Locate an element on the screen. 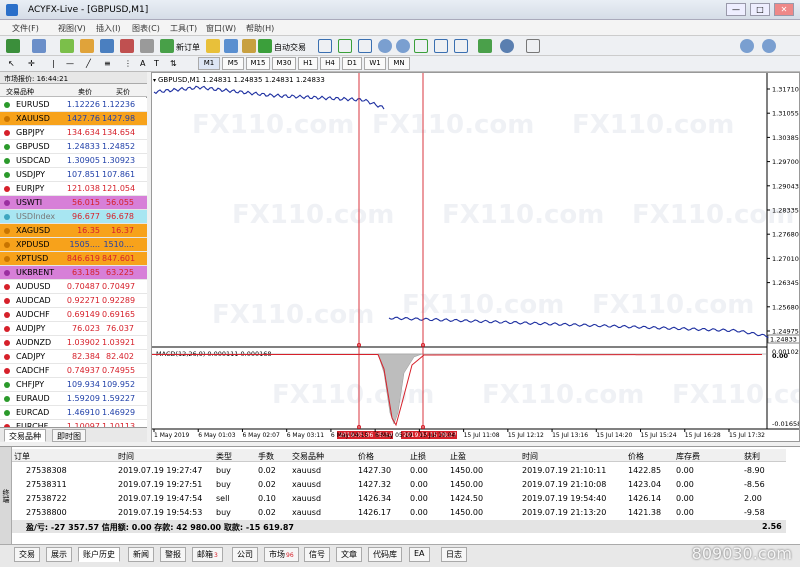 This screenshot has width=800, height=567. column-header: 价格 is located at coordinates (366, 456).